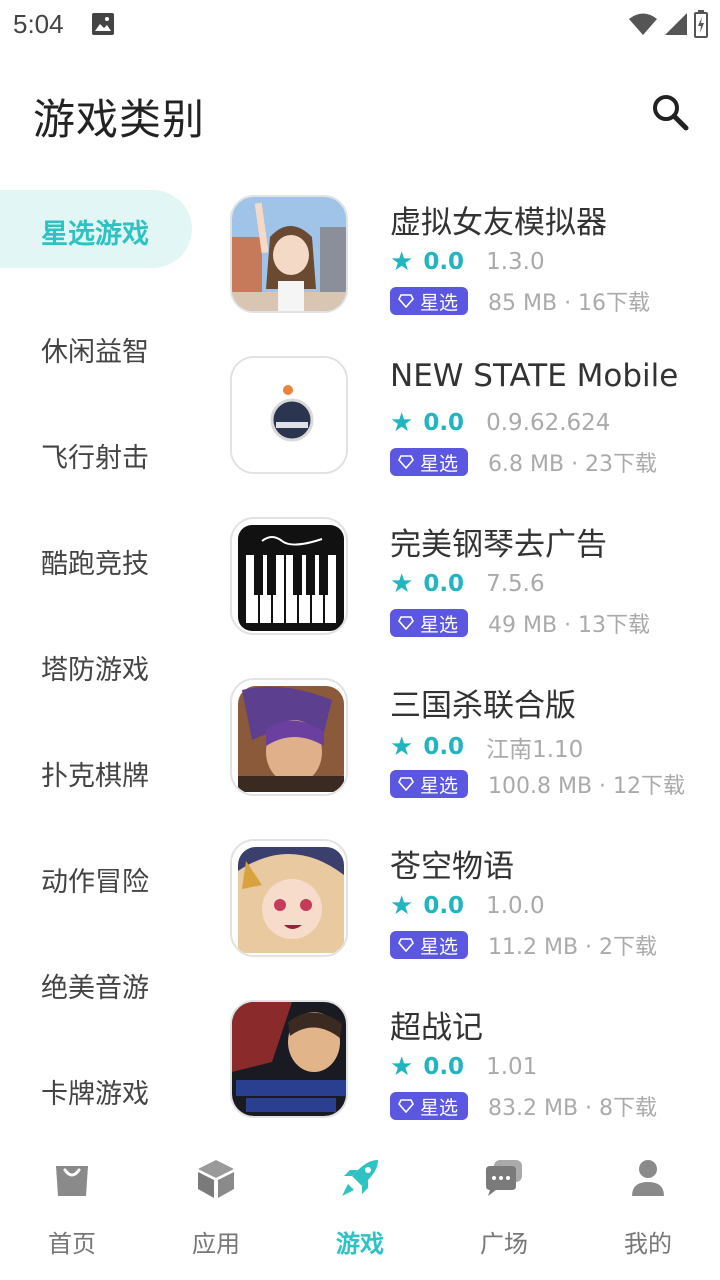  Describe the element at coordinates (587, 786) in the screenshot. I see `size-downloads: 100.8 MB · 12下载` at that location.